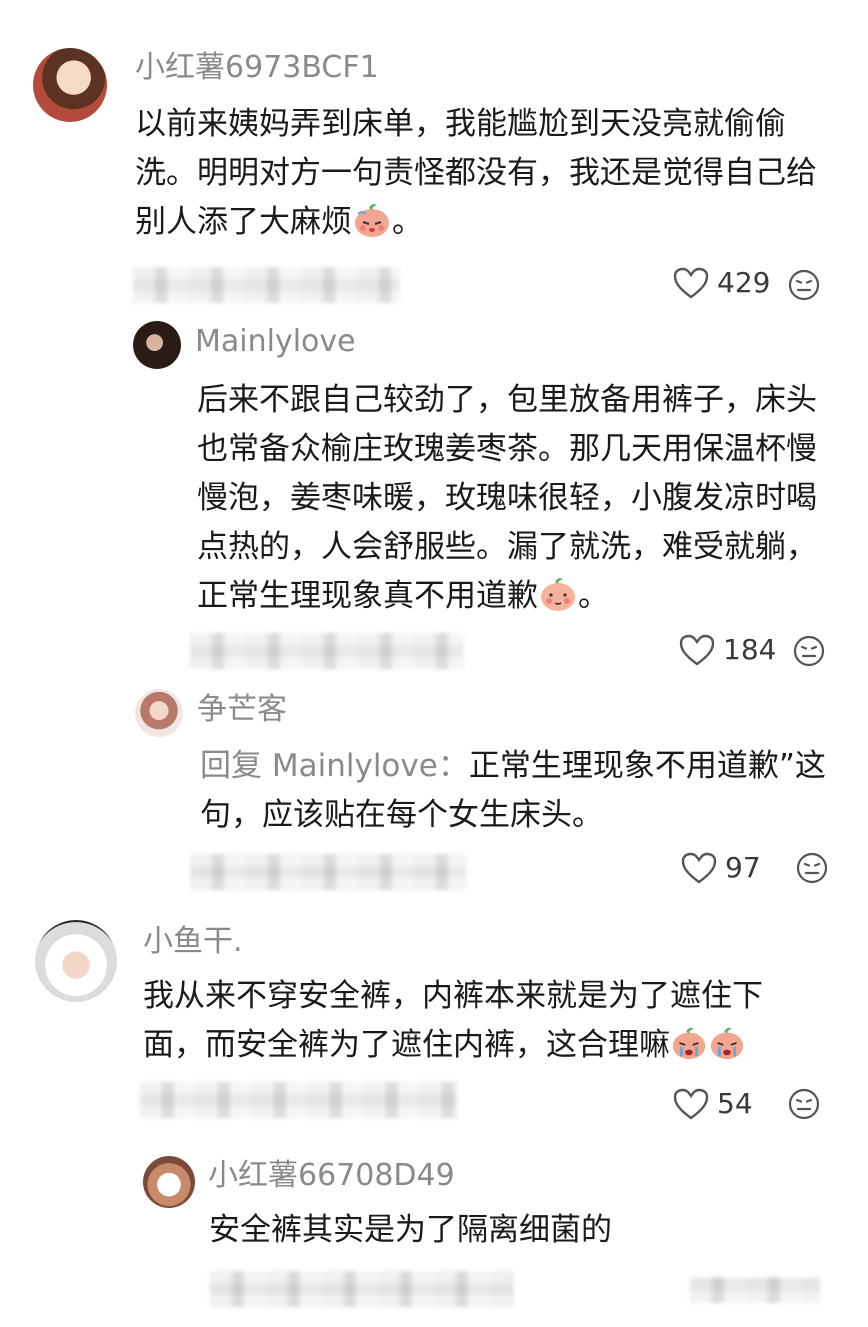  I want to click on username: 小红薯66708D49, so click(331, 1176).